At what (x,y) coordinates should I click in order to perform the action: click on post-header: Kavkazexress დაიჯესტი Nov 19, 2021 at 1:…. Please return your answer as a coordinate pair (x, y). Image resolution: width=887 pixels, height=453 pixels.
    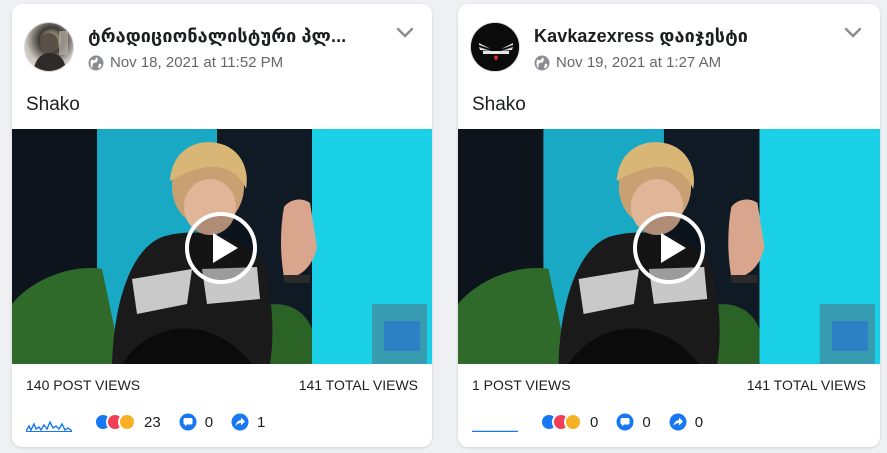
    Looking at the image, I should click on (669, 47).